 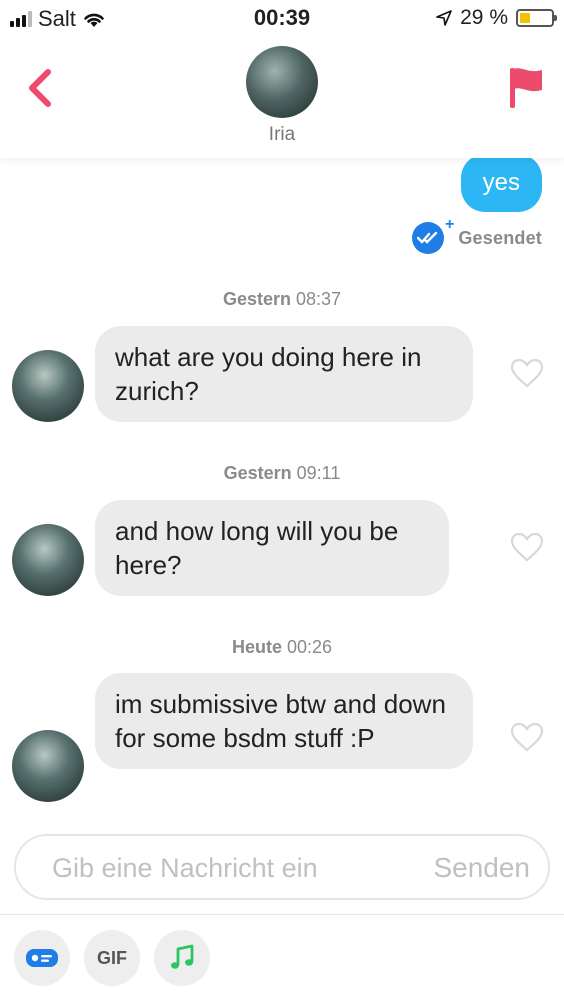 I want to click on timestamp-time: 09:11, so click(x=318, y=473).